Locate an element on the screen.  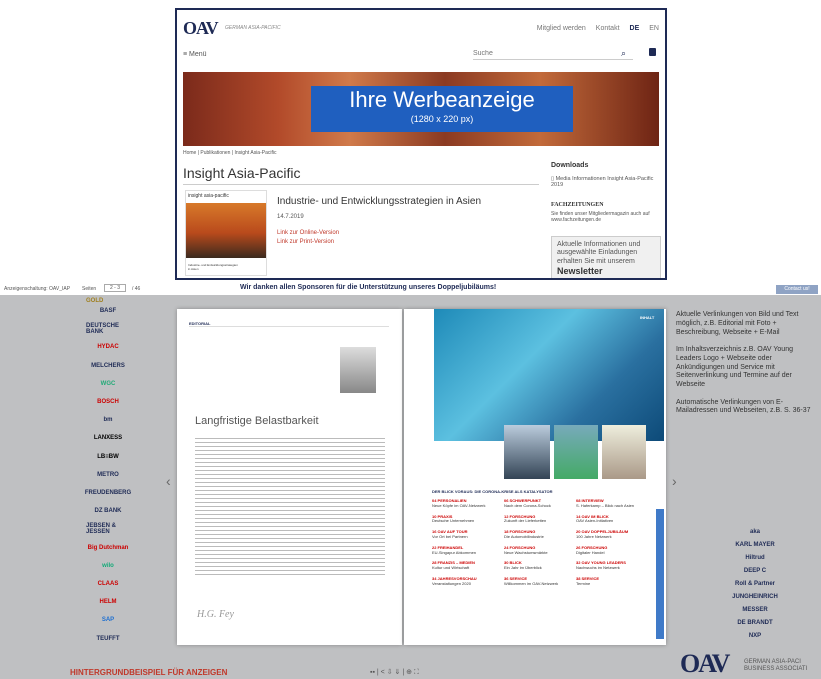
online-version-link: Link zur Online-Version is located at coordinates (308, 233).